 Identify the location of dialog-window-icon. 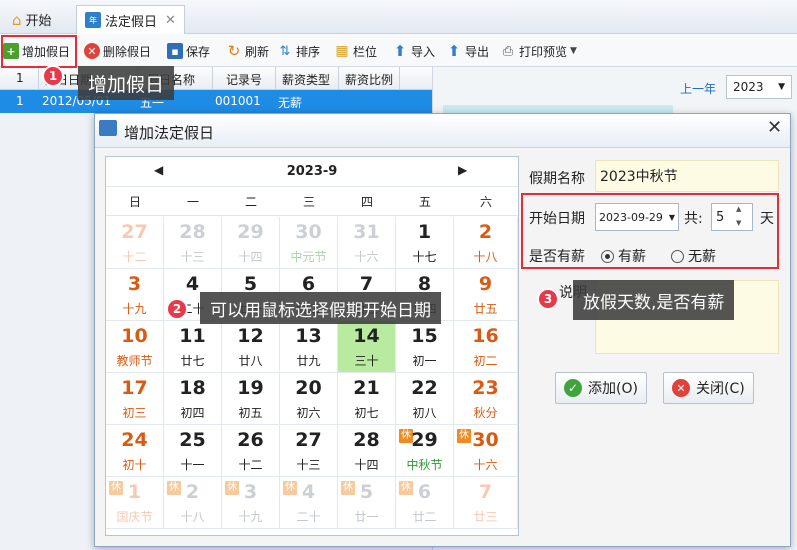
(108, 128).